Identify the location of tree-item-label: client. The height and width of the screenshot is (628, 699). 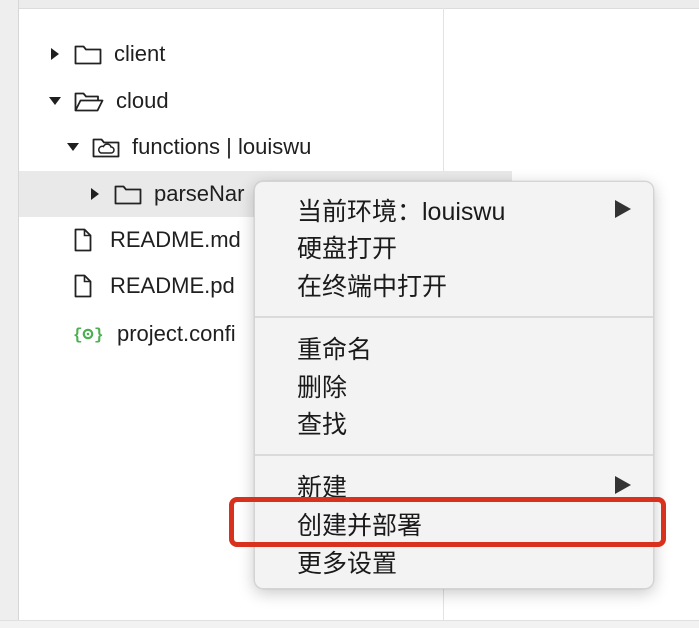
(140, 53).